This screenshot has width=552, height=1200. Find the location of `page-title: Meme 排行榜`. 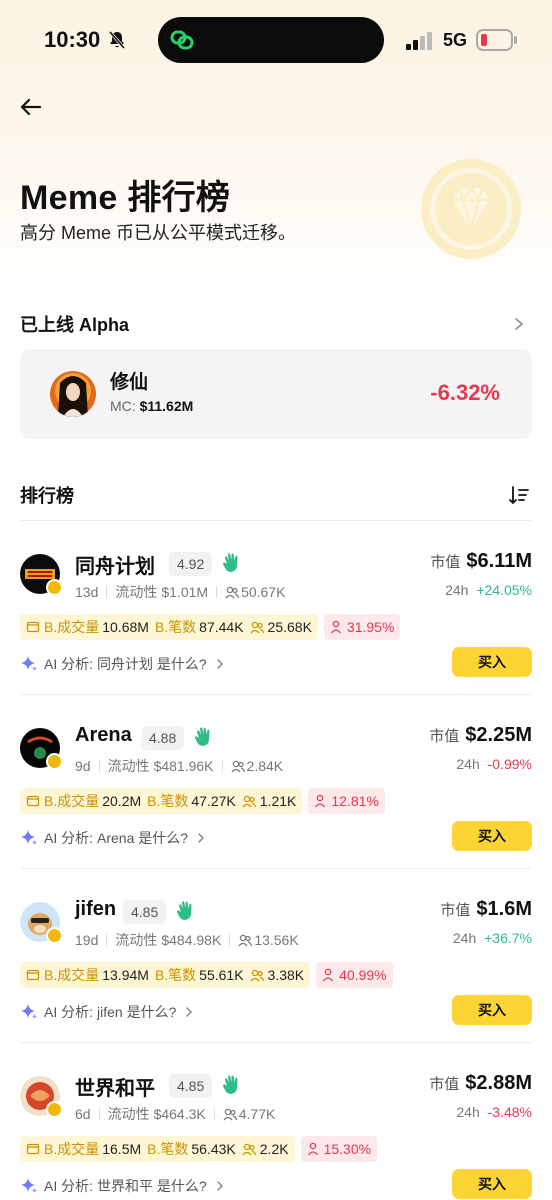

page-title: Meme 排行榜 is located at coordinates (125, 198).